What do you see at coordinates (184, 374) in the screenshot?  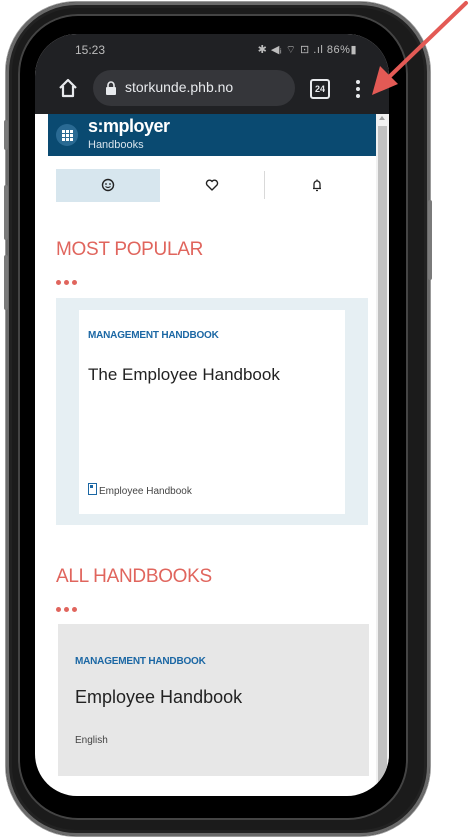 I see `card-title: The Employee Handbook` at bounding box center [184, 374].